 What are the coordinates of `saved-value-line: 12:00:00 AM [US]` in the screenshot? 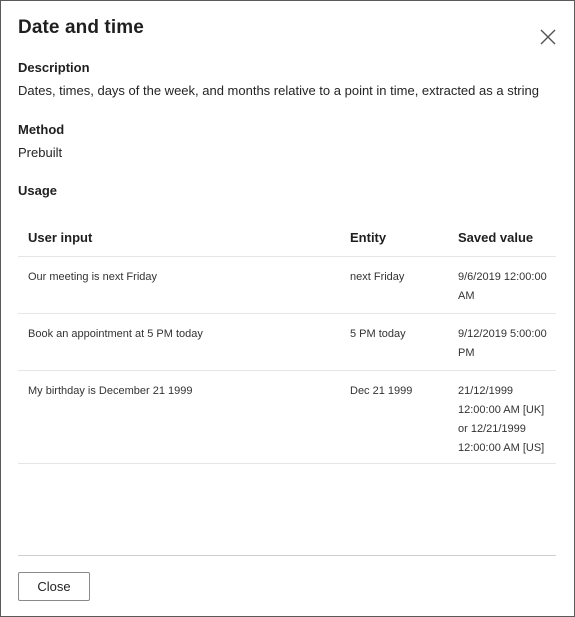 It's located at (501, 448).